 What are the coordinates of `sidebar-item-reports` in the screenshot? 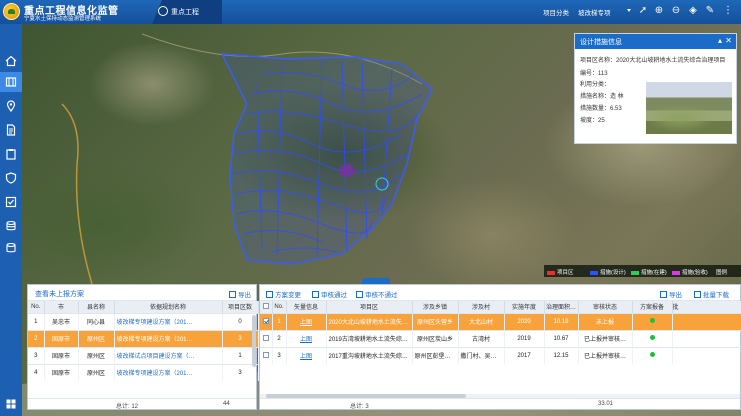 It's located at (11, 154).